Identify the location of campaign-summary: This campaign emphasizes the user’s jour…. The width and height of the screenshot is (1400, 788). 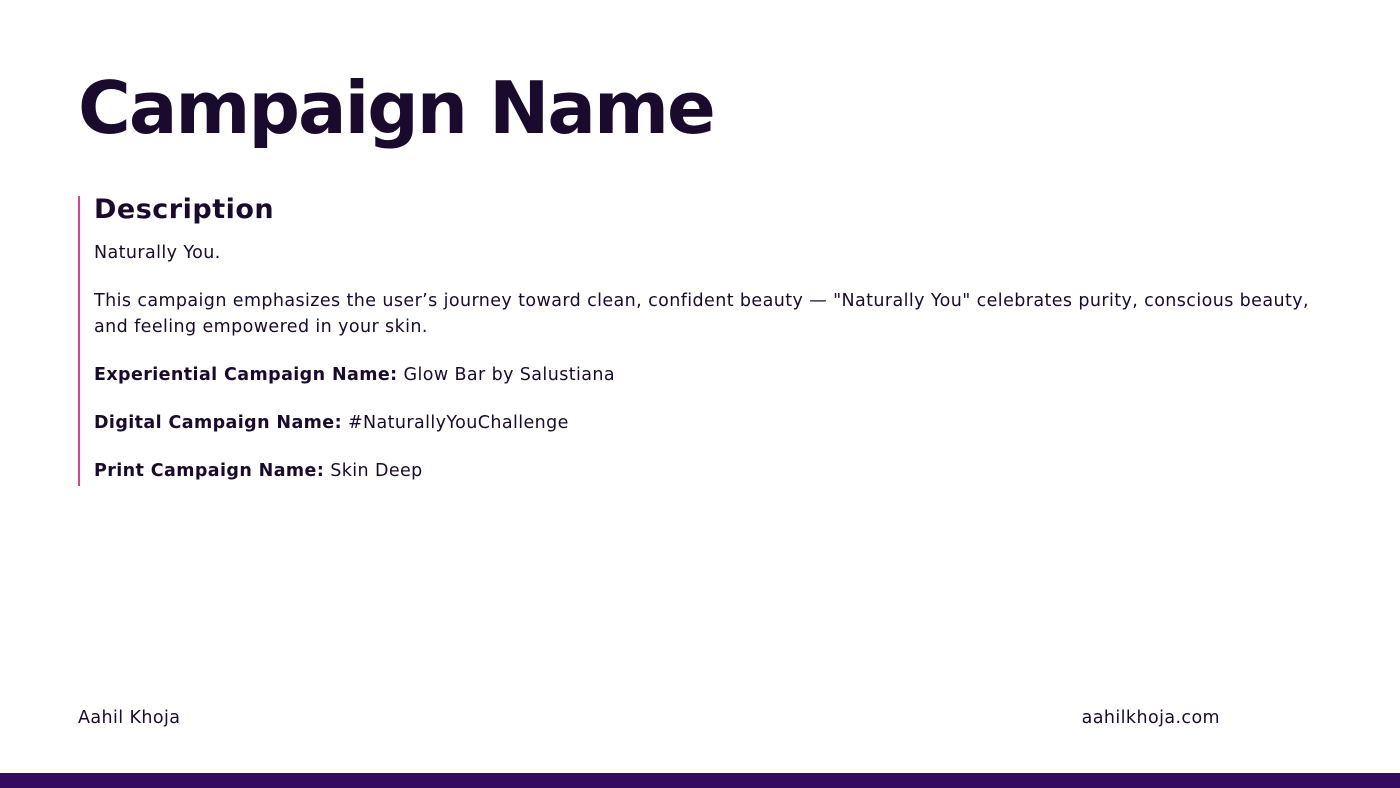
(701, 314).